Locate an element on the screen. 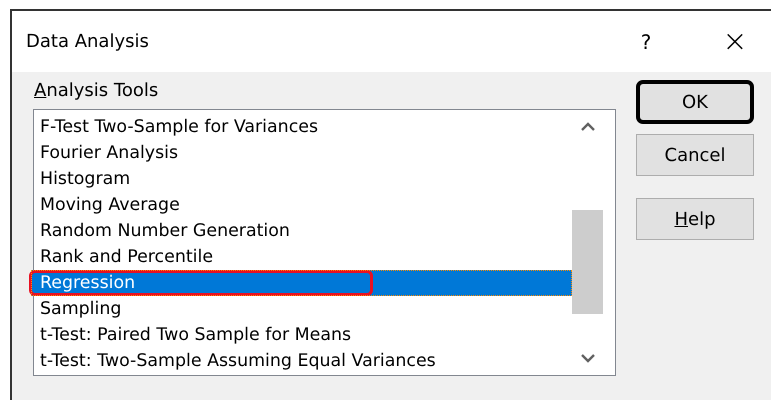 Image resolution: width=771 pixels, height=400 pixels. dialog-button: Cancel is located at coordinates (695, 155).